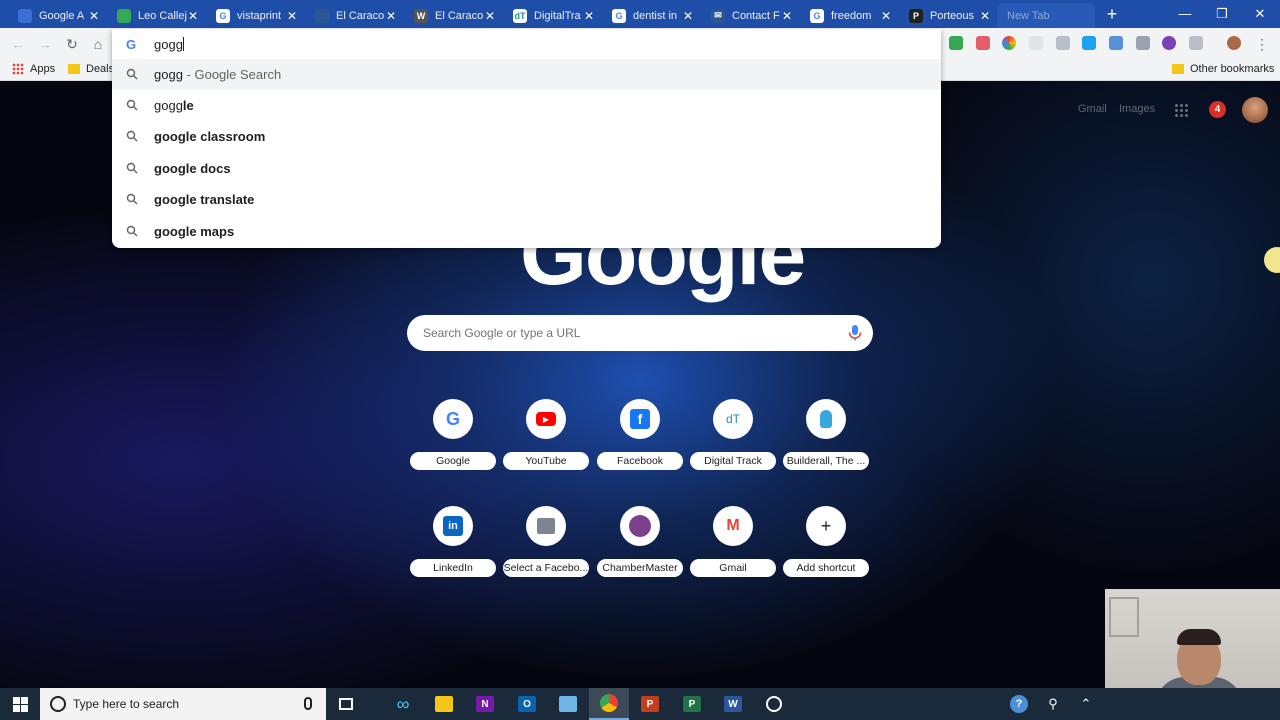 The width and height of the screenshot is (1280, 720). I want to click on suggestion-item: google docs, so click(526, 168).